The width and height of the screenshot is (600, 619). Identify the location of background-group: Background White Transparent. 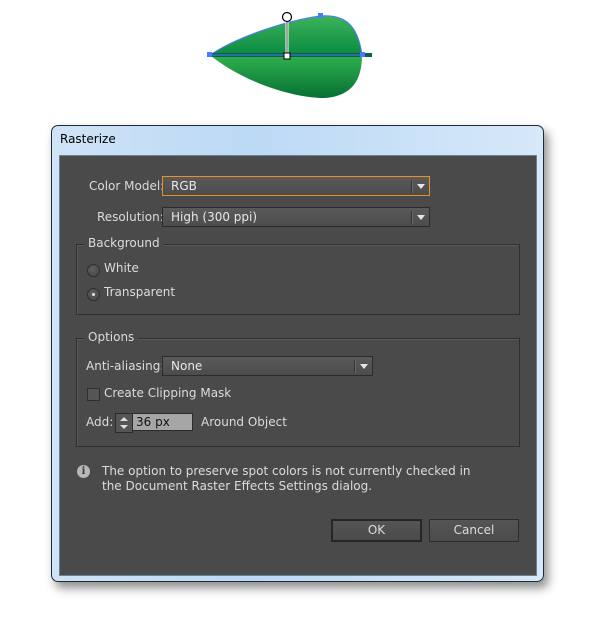
(298, 275).